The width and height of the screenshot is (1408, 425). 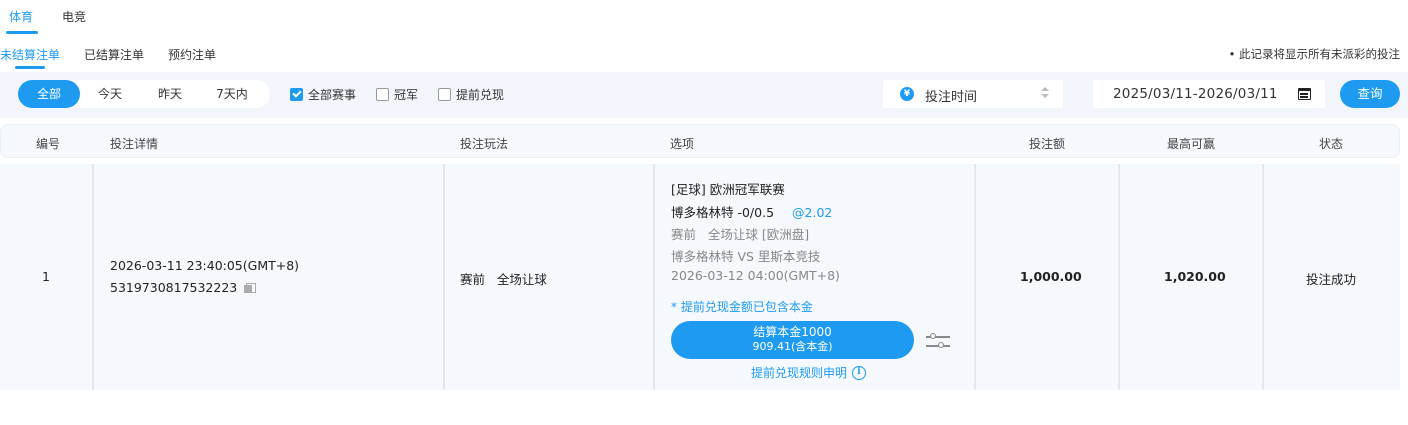 What do you see at coordinates (114, 54) in the screenshot?
I see `tab-settled-bets: 已结算注单` at bounding box center [114, 54].